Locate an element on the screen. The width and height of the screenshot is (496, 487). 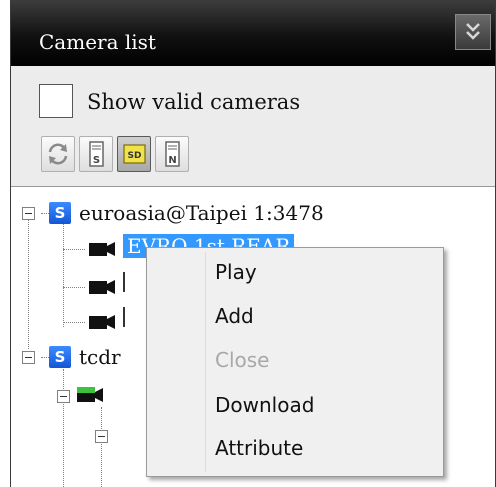
double-chevron-down-icon is located at coordinates (473, 31).